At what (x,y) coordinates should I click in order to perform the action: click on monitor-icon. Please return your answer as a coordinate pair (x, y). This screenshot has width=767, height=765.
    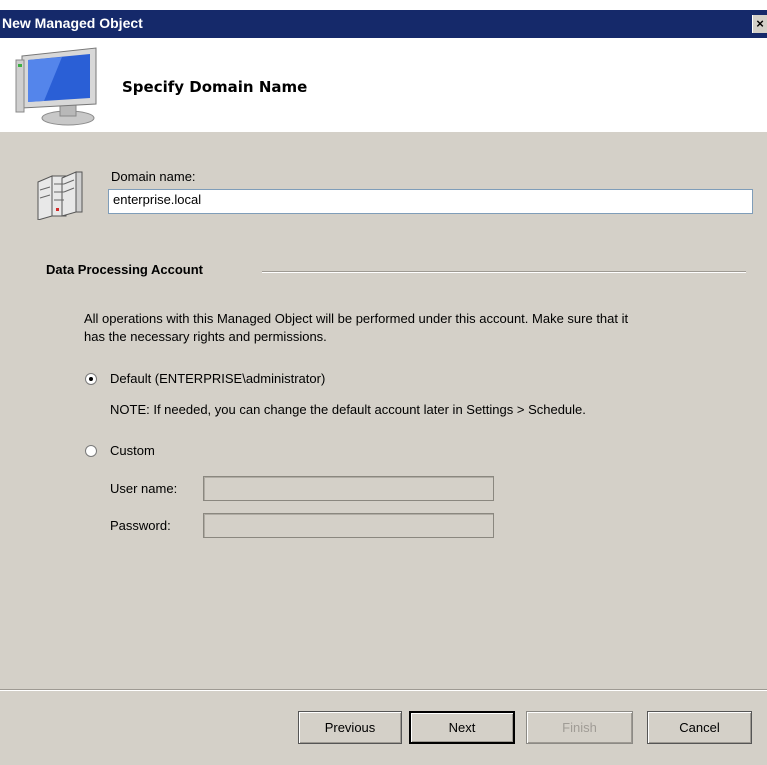
    Looking at the image, I should click on (56, 86).